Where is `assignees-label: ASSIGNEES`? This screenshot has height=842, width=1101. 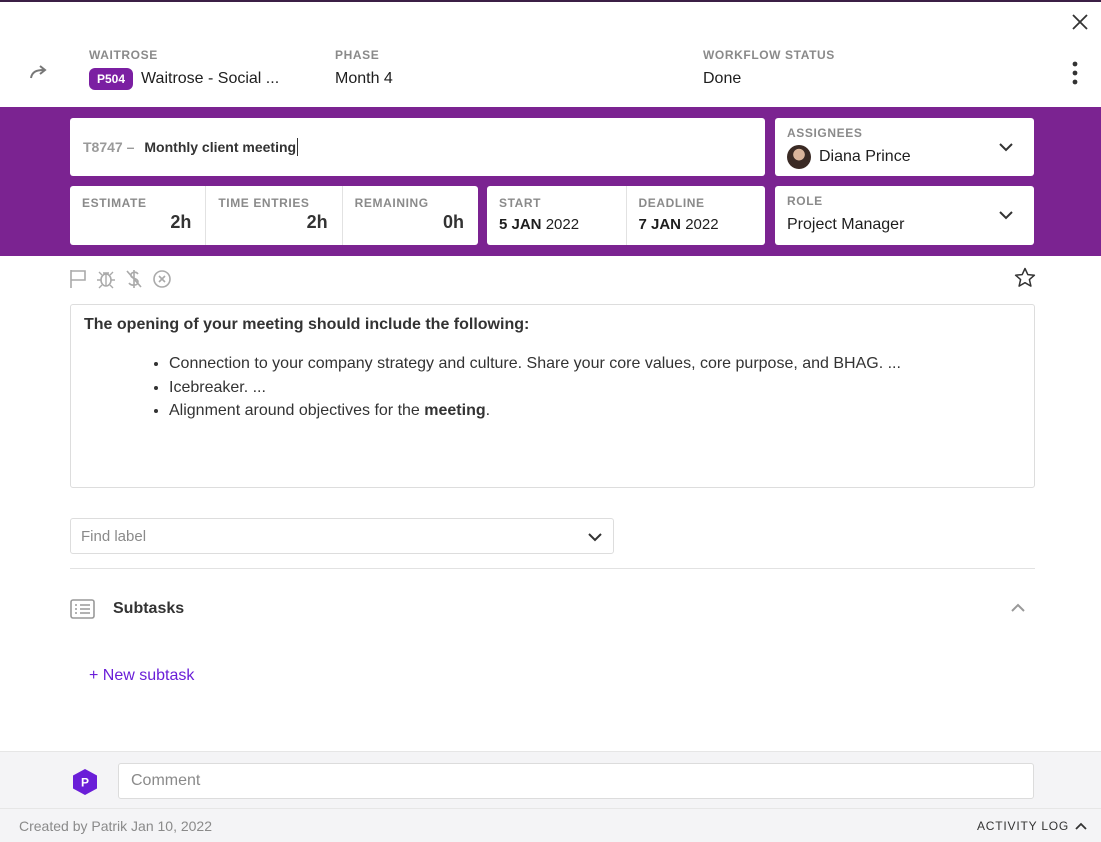
assignees-label: ASSIGNEES is located at coordinates (825, 133).